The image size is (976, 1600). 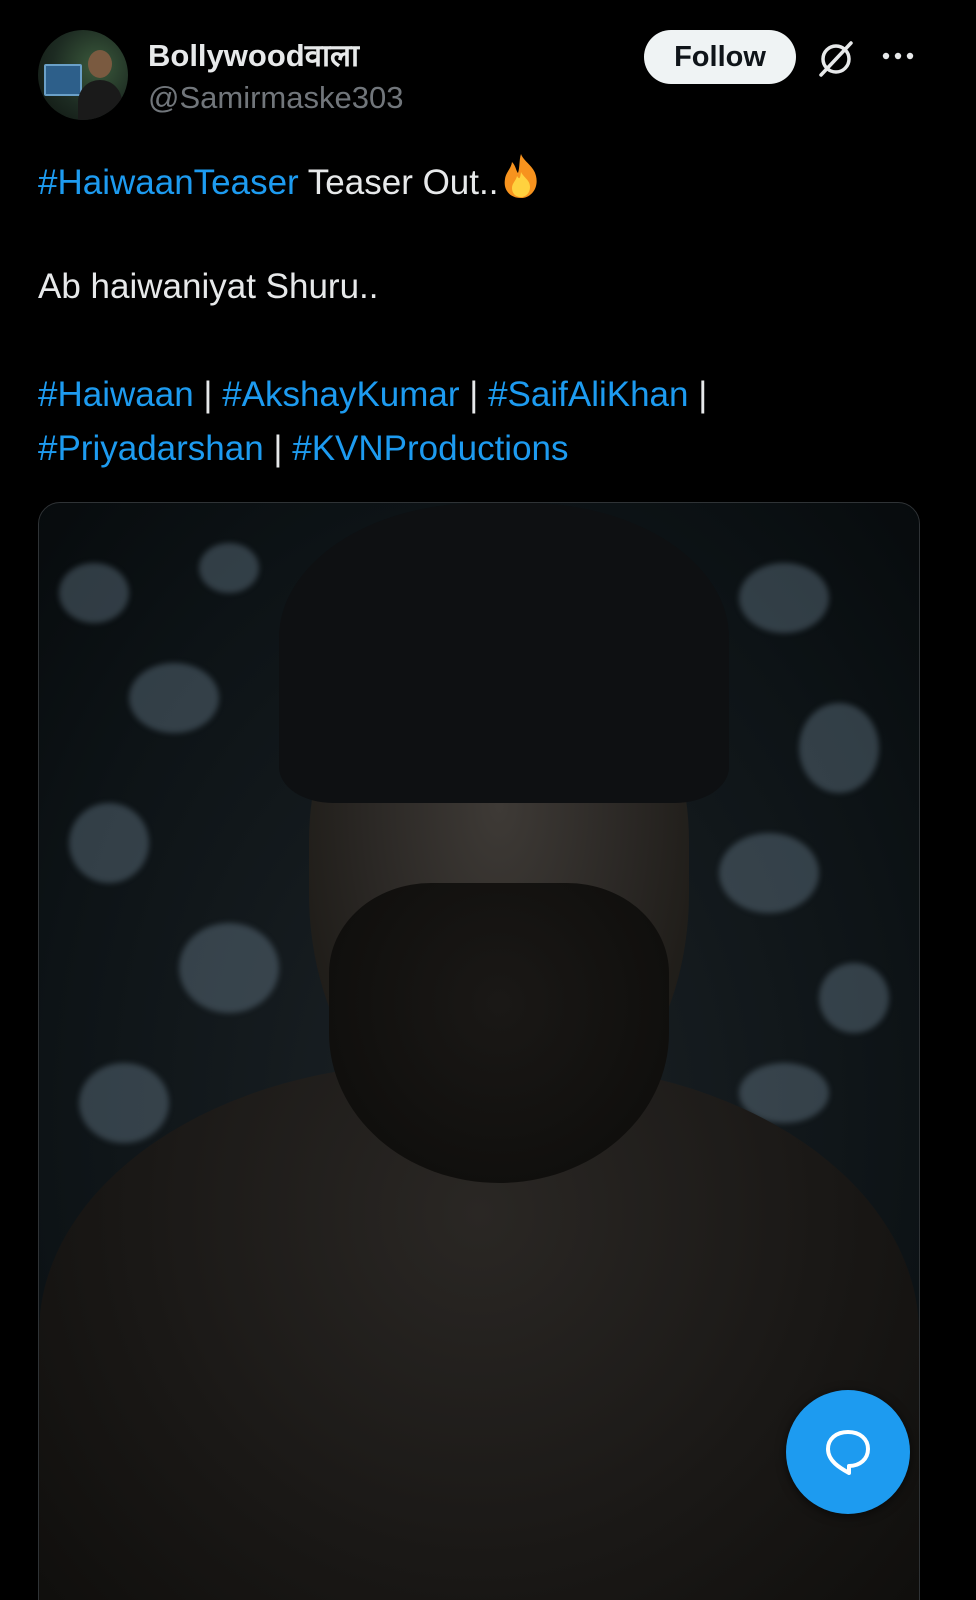 What do you see at coordinates (398, 182) in the screenshot?
I see `tweet-line-1-text: Teaser Out..` at bounding box center [398, 182].